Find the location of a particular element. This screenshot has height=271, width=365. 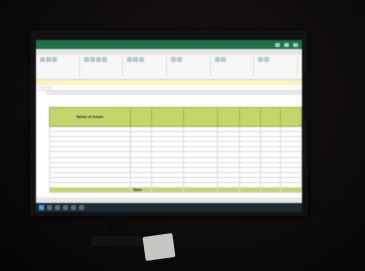

total-row: Total is located at coordinates (175, 190).